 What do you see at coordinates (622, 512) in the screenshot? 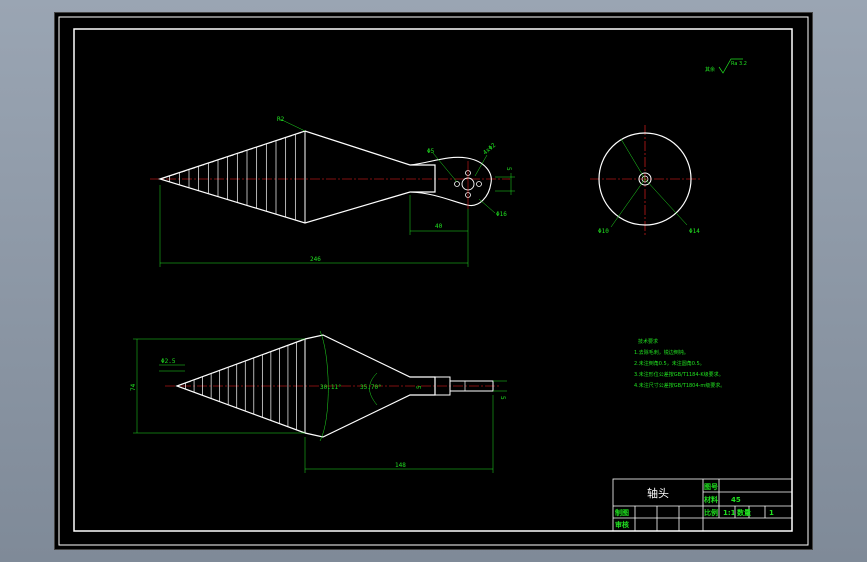
I see `drawn-label: 制图` at bounding box center [622, 512].